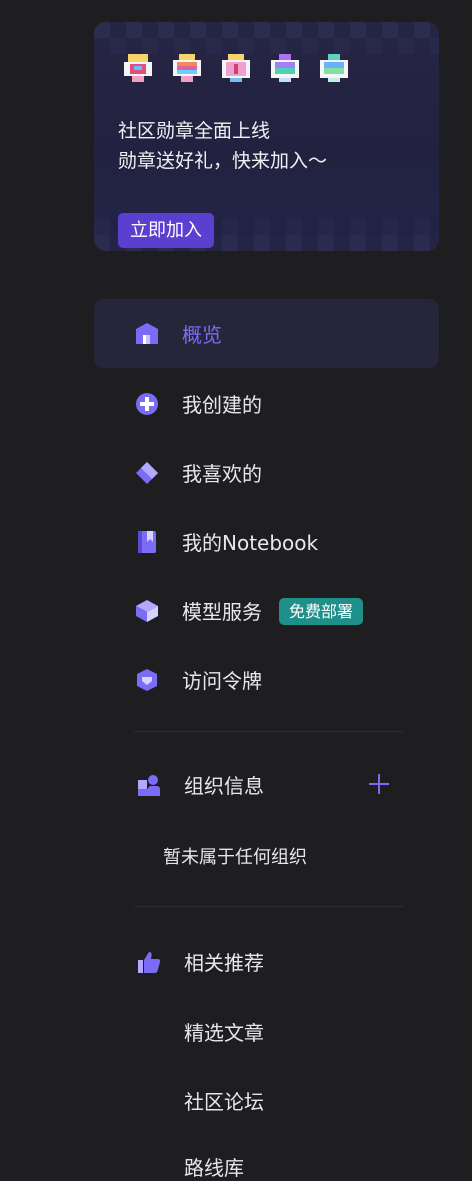 Image resolution: width=472 pixels, height=1181 pixels. What do you see at coordinates (222, 146) in the screenshot?
I see `banner-text: 社区勋章全面上线 勋章送好礼，快来加入～` at bounding box center [222, 146].